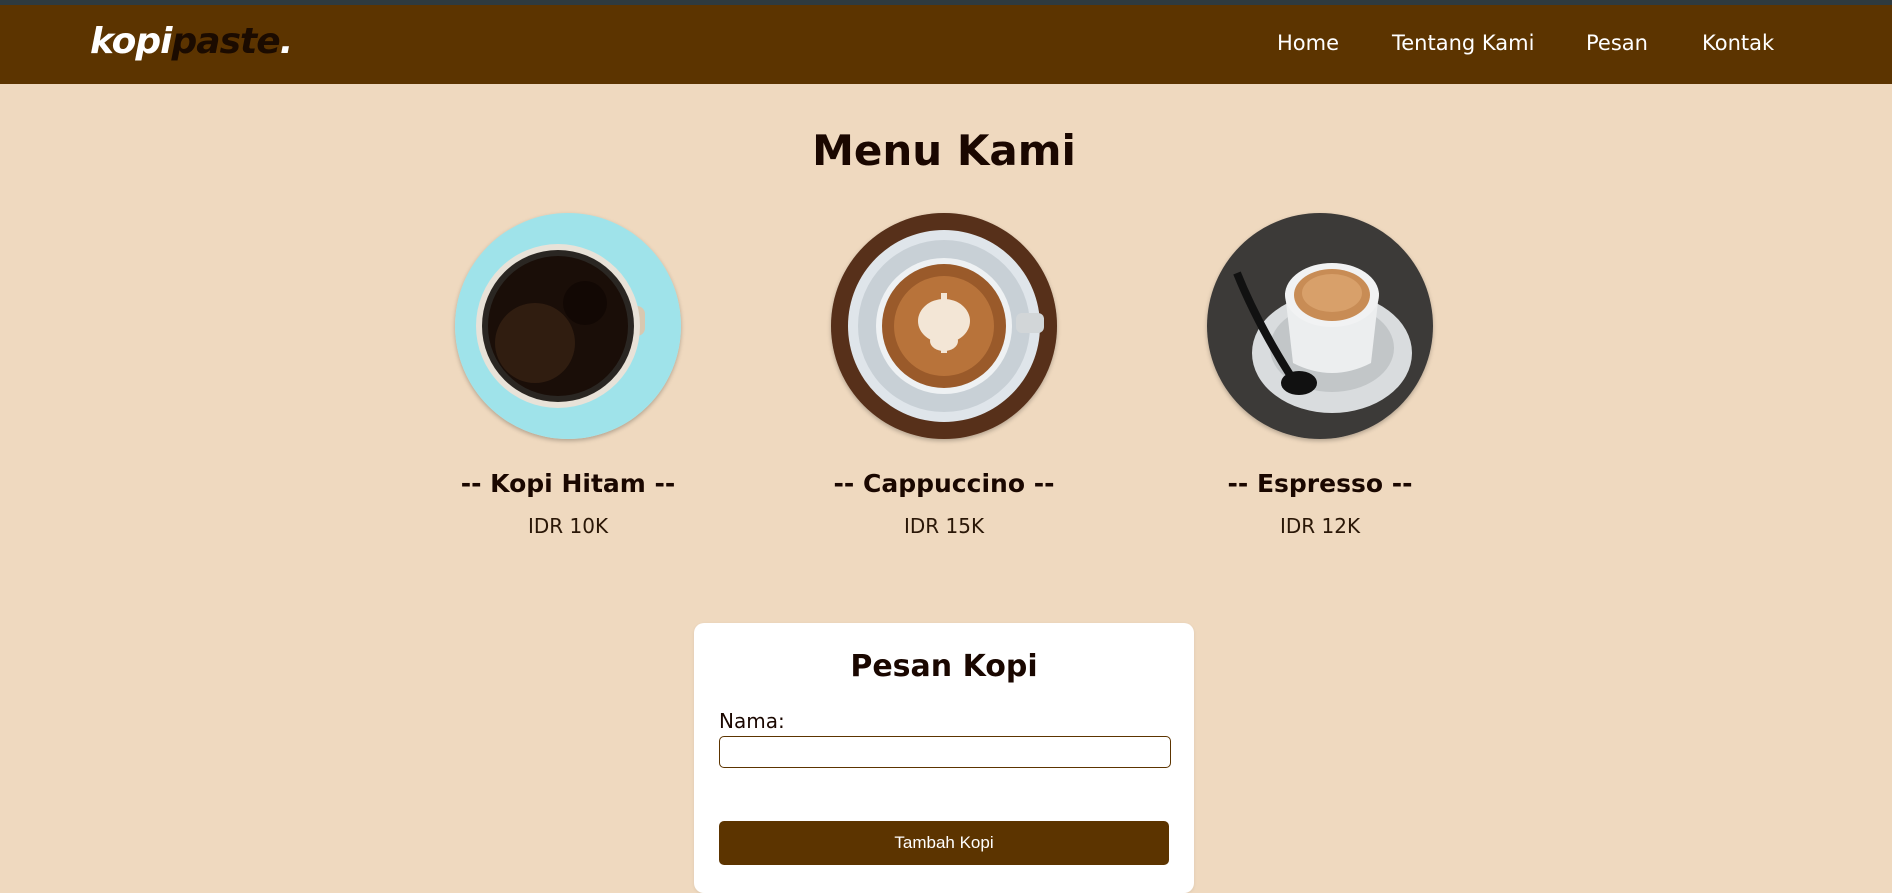  I want to click on nav-home: Home, so click(1308, 43).